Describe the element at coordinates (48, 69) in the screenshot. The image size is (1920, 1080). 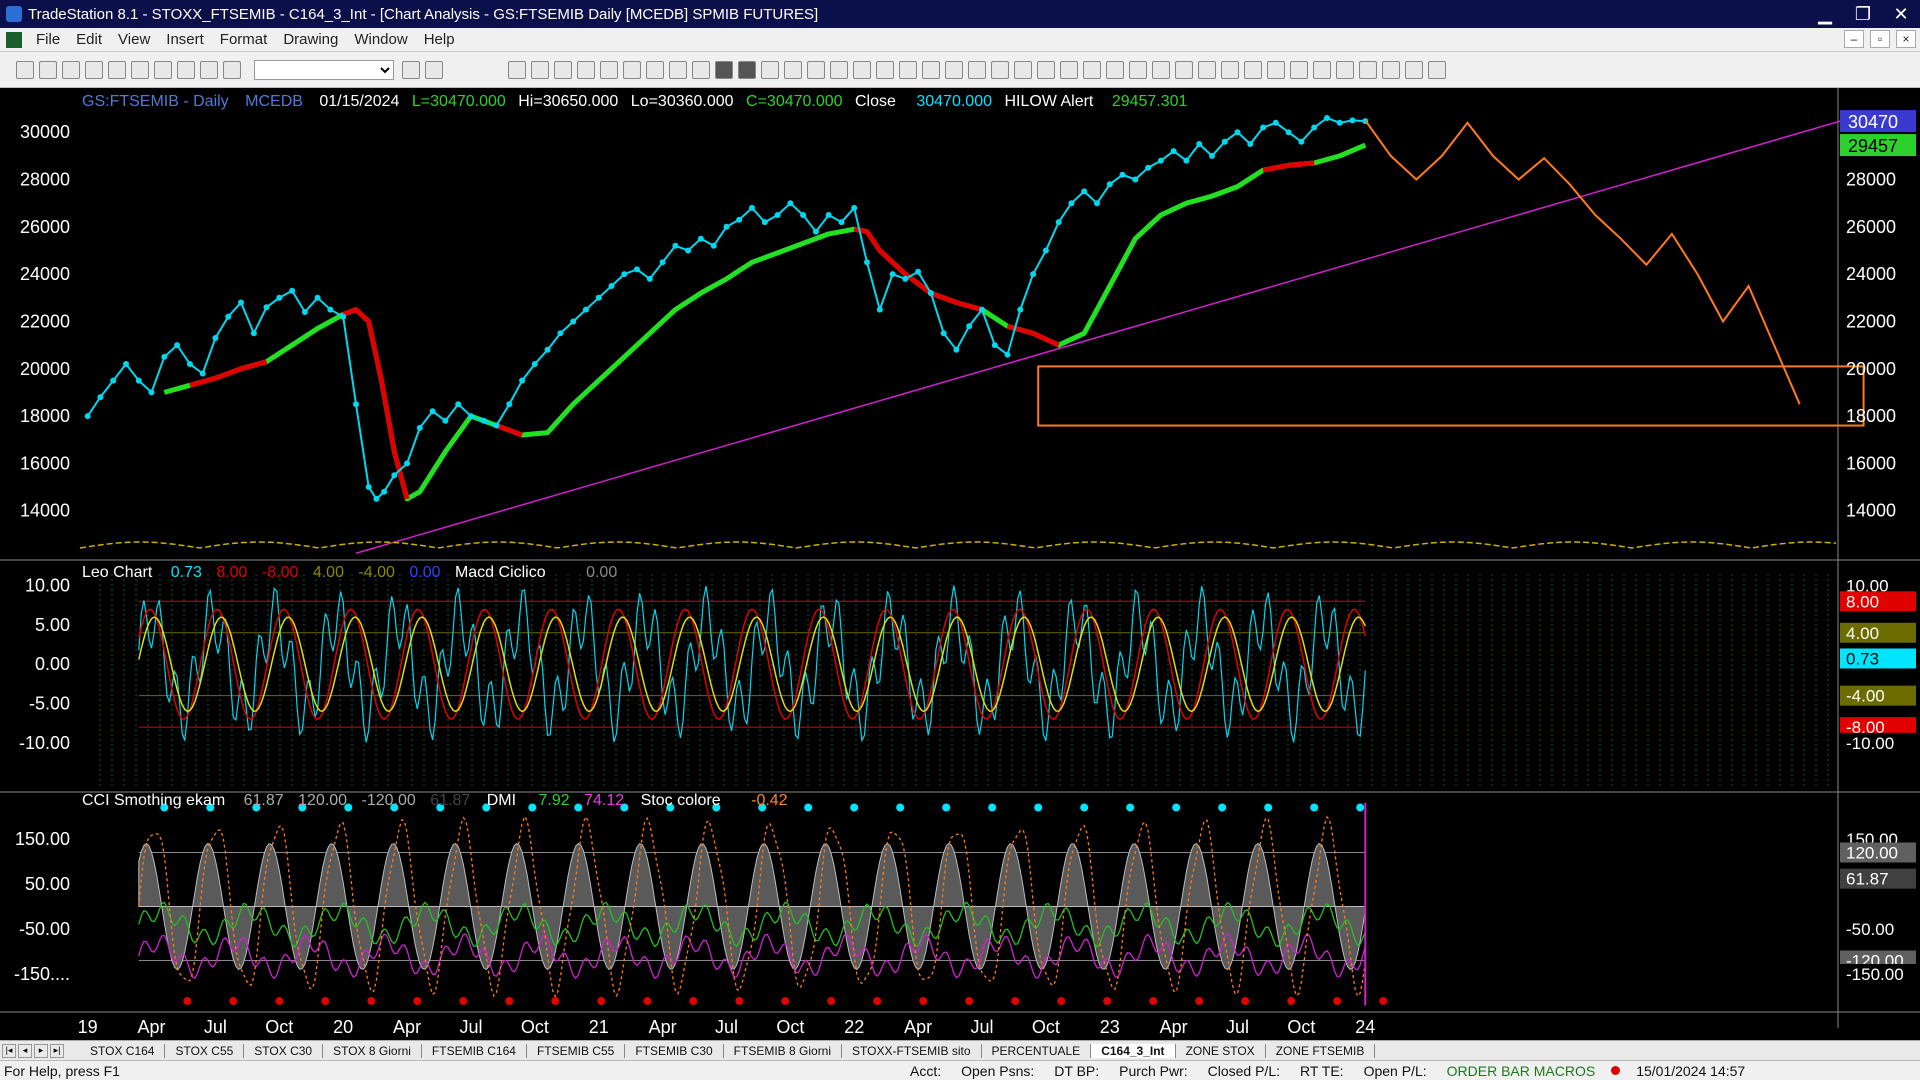
I see `open-icon` at that location.